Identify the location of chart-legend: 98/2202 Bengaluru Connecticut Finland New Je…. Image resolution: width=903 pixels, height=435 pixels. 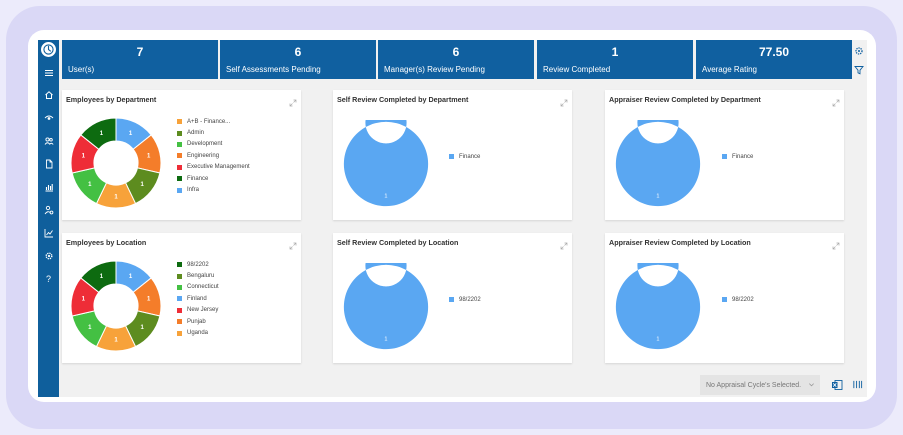
(198, 299).